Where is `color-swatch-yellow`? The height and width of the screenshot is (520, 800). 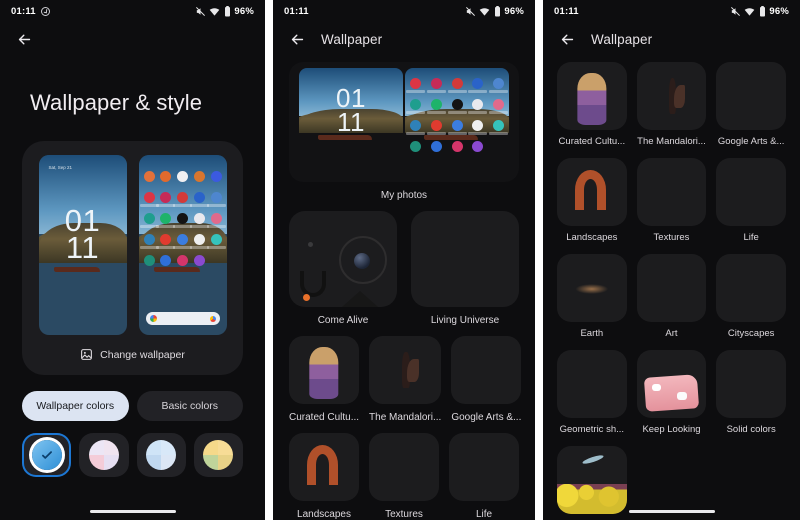 color-swatch-yellow is located at coordinates (218, 455).